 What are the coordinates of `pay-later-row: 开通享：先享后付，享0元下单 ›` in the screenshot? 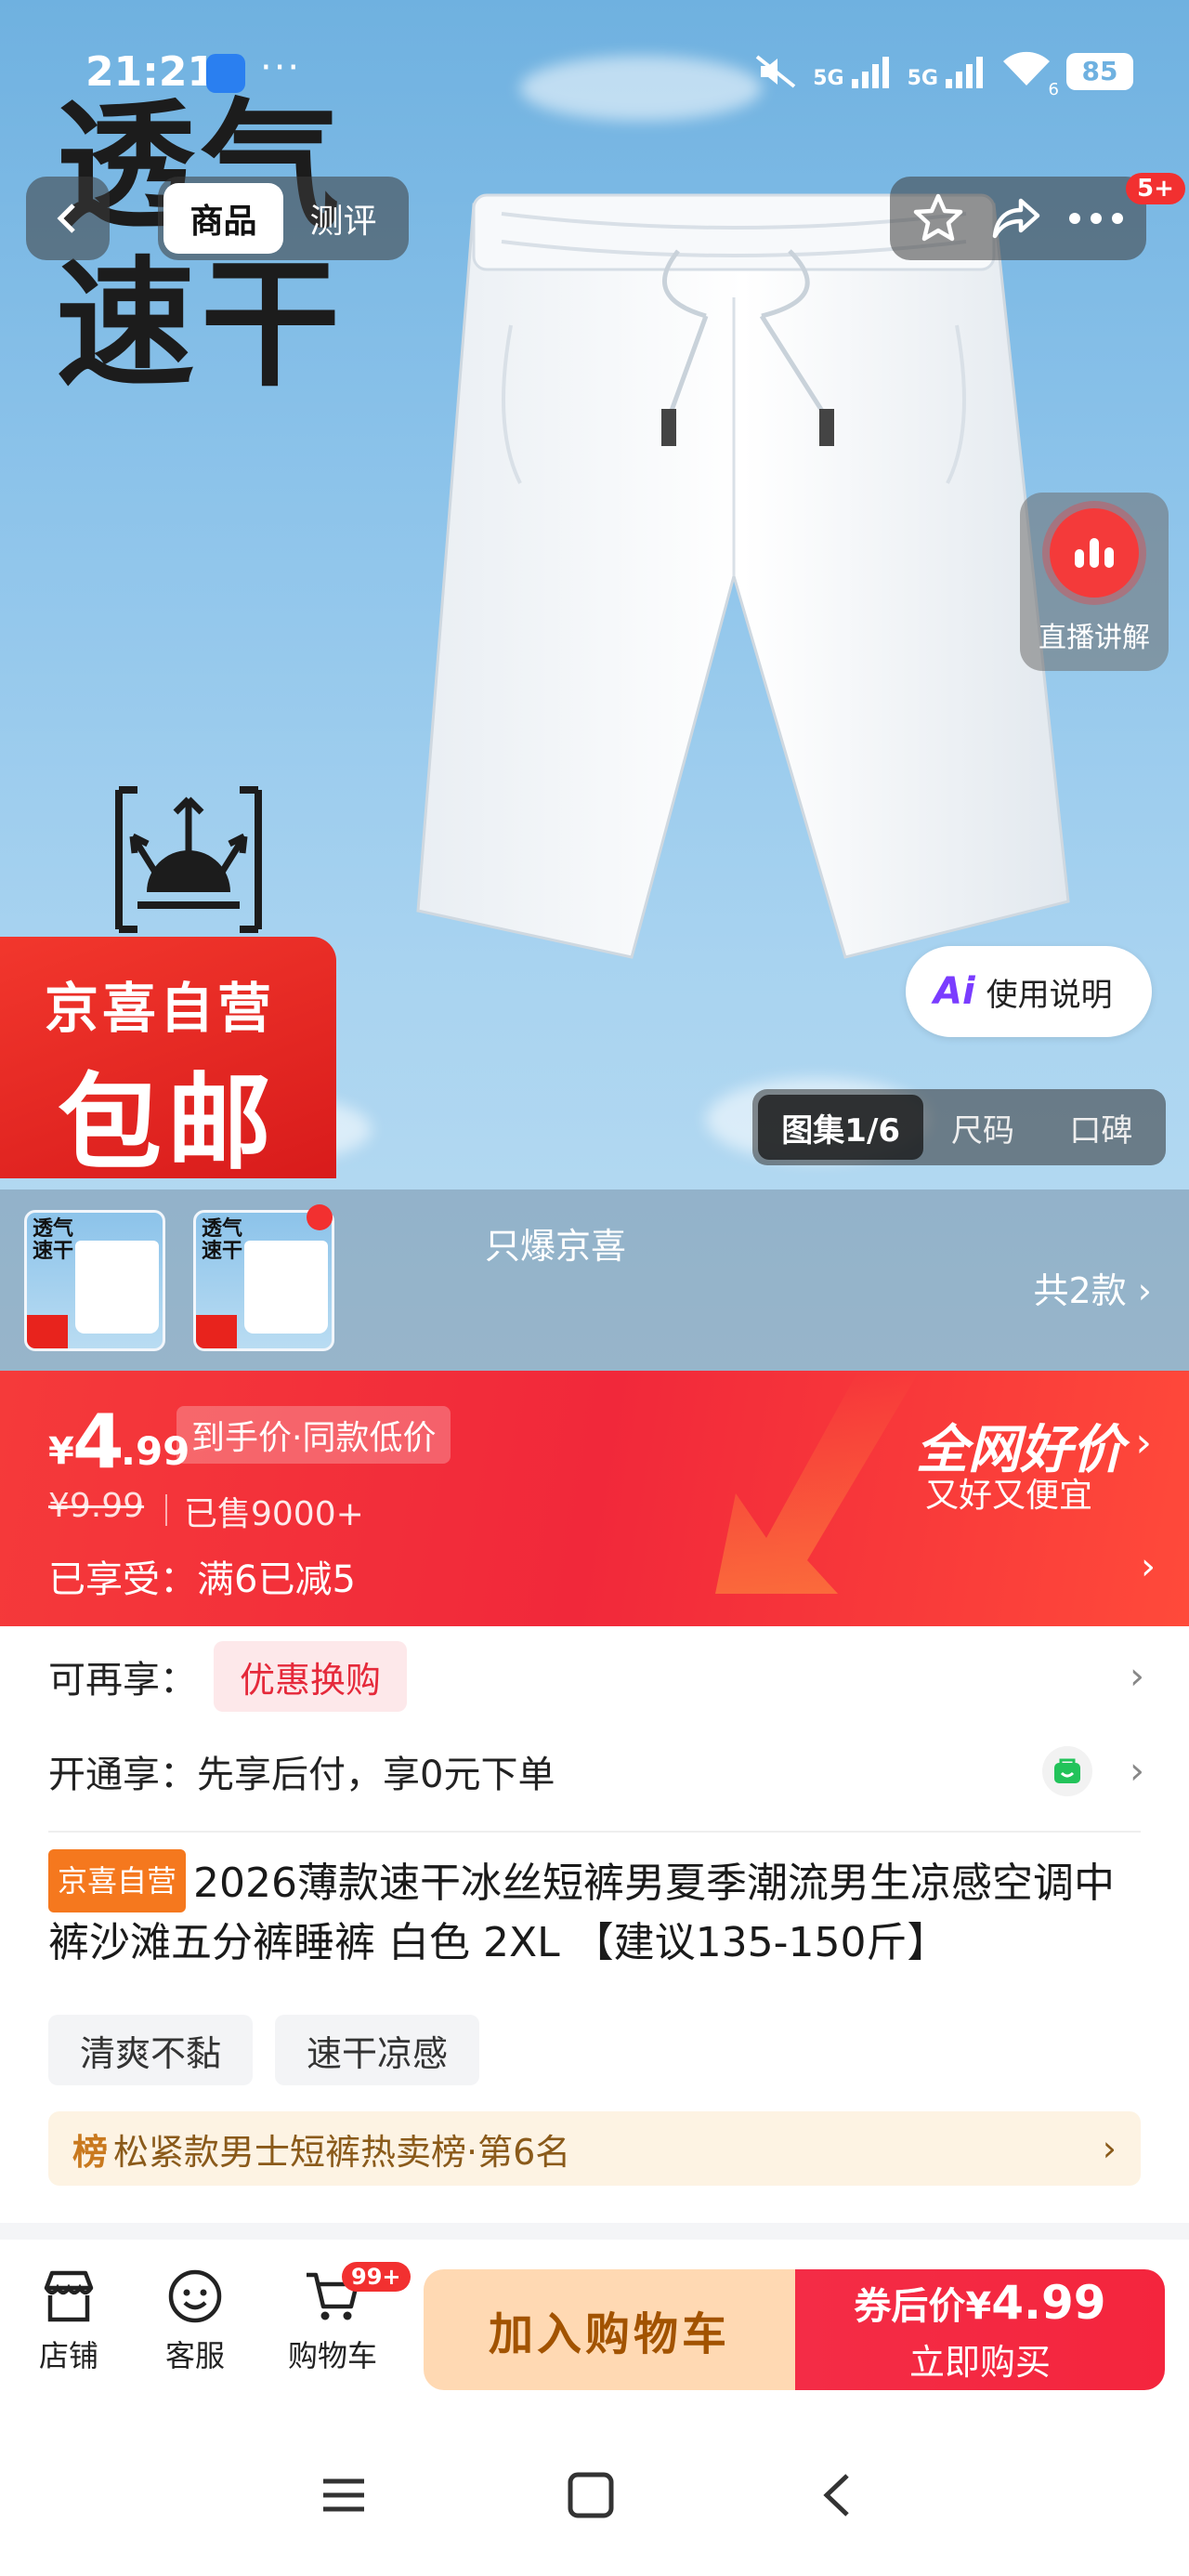 It's located at (596, 1771).